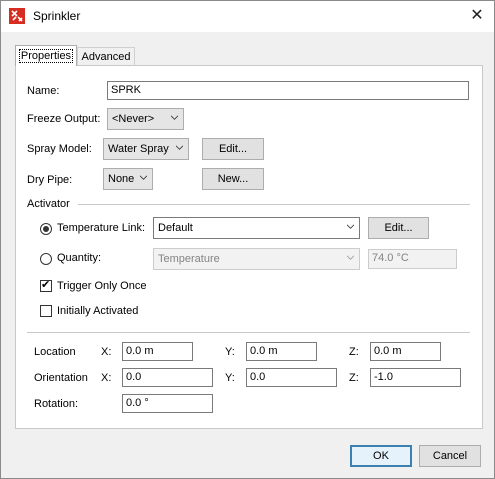 This screenshot has width=495, height=479. Describe the element at coordinates (106, 378) in the screenshot. I see `orientation-x-label: X:` at that location.